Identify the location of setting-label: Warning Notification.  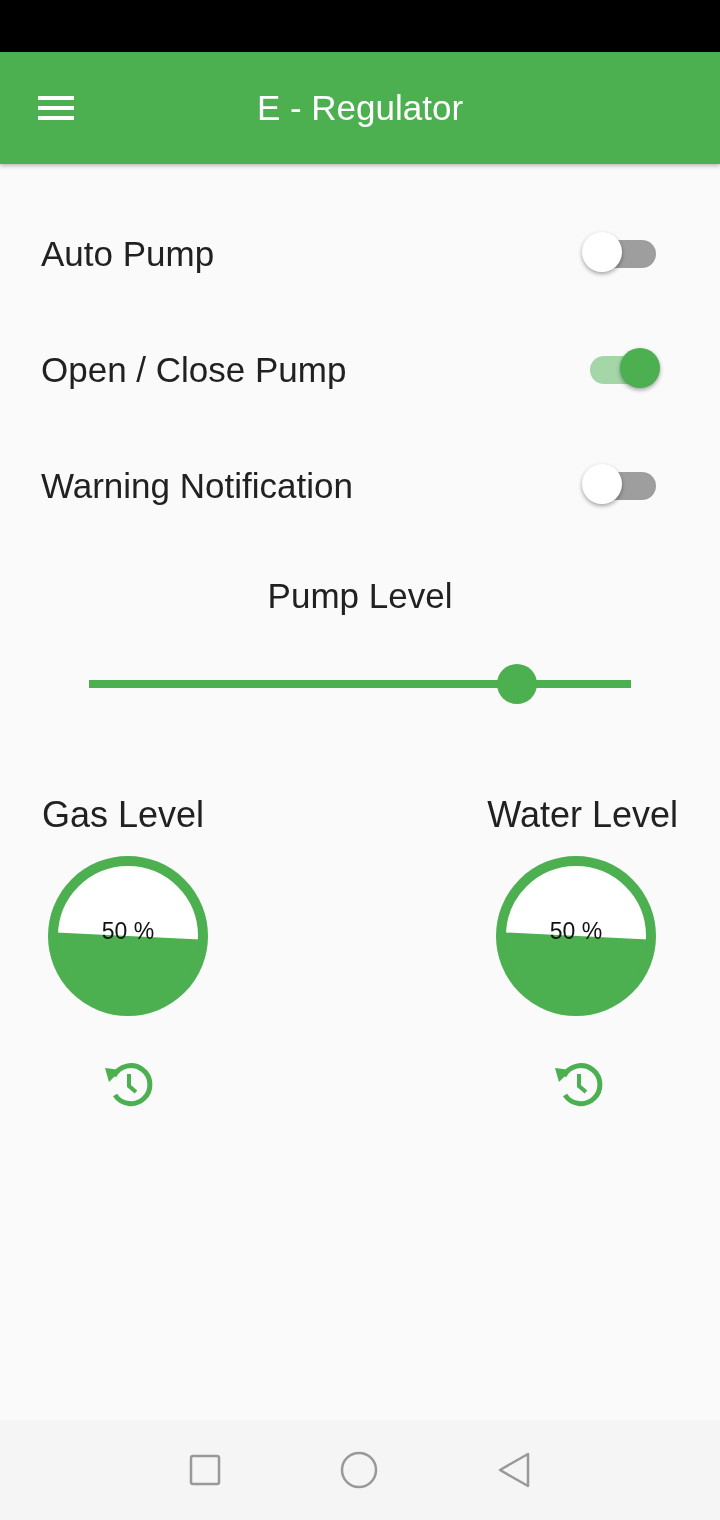
(197, 486).